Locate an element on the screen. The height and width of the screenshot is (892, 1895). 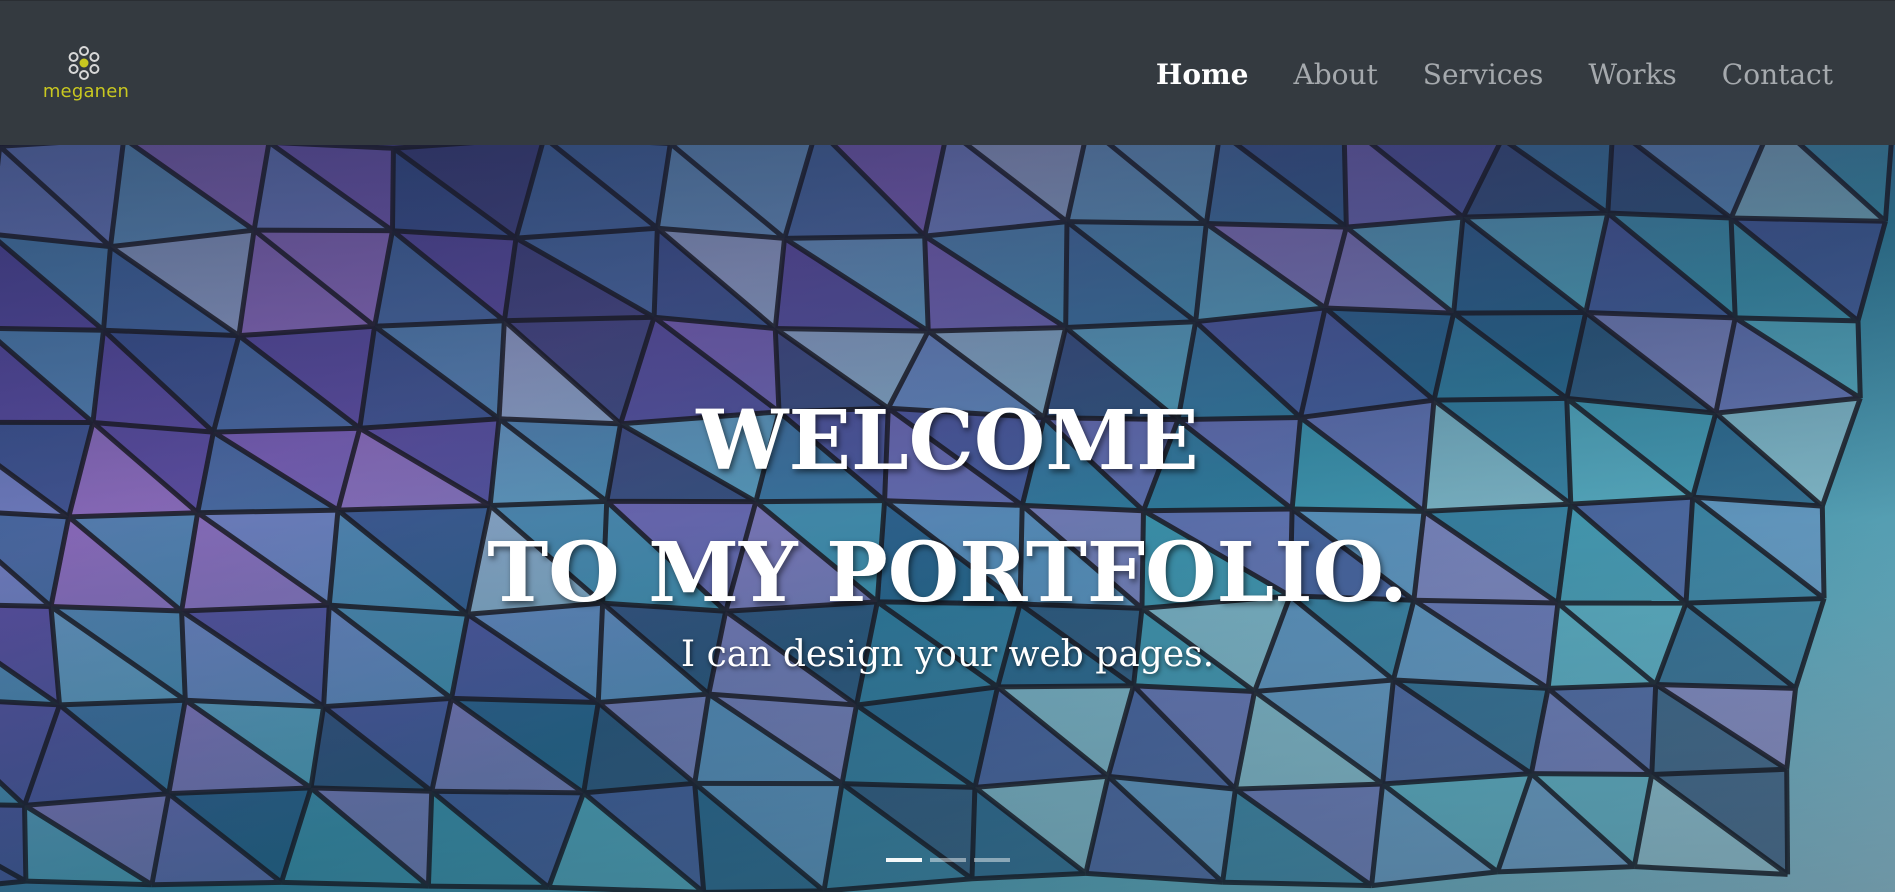
nav-item-about: About is located at coordinates (1336, 75).